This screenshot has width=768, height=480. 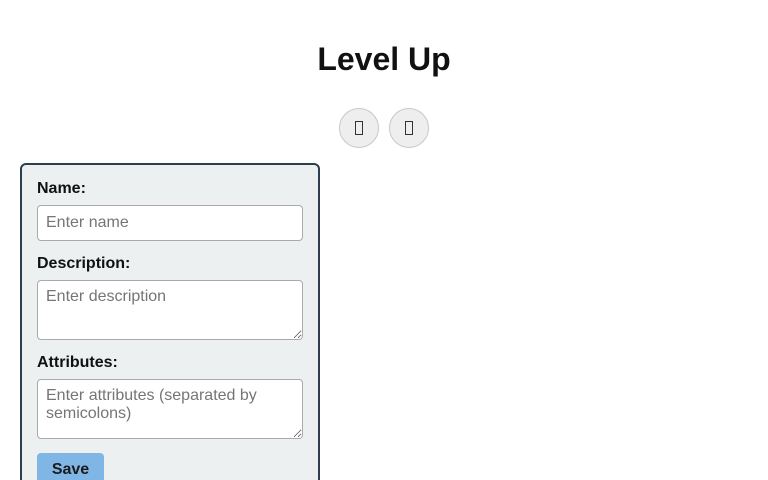 I want to click on name-input, so click(x=170, y=223).